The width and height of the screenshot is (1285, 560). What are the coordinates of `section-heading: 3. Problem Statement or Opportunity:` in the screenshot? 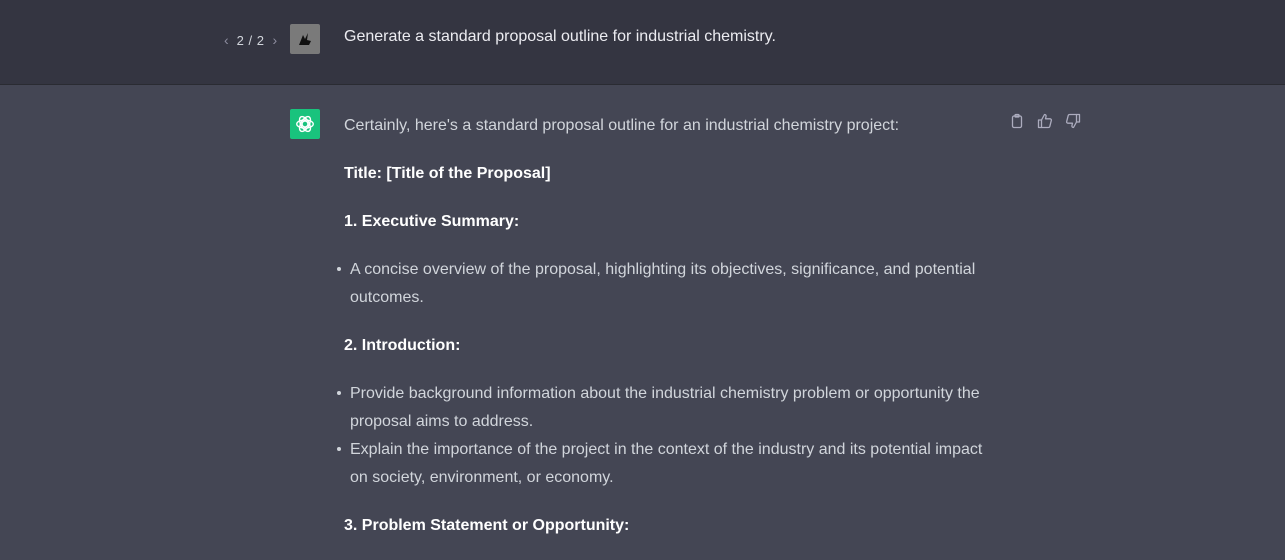 It's located at (487, 525).